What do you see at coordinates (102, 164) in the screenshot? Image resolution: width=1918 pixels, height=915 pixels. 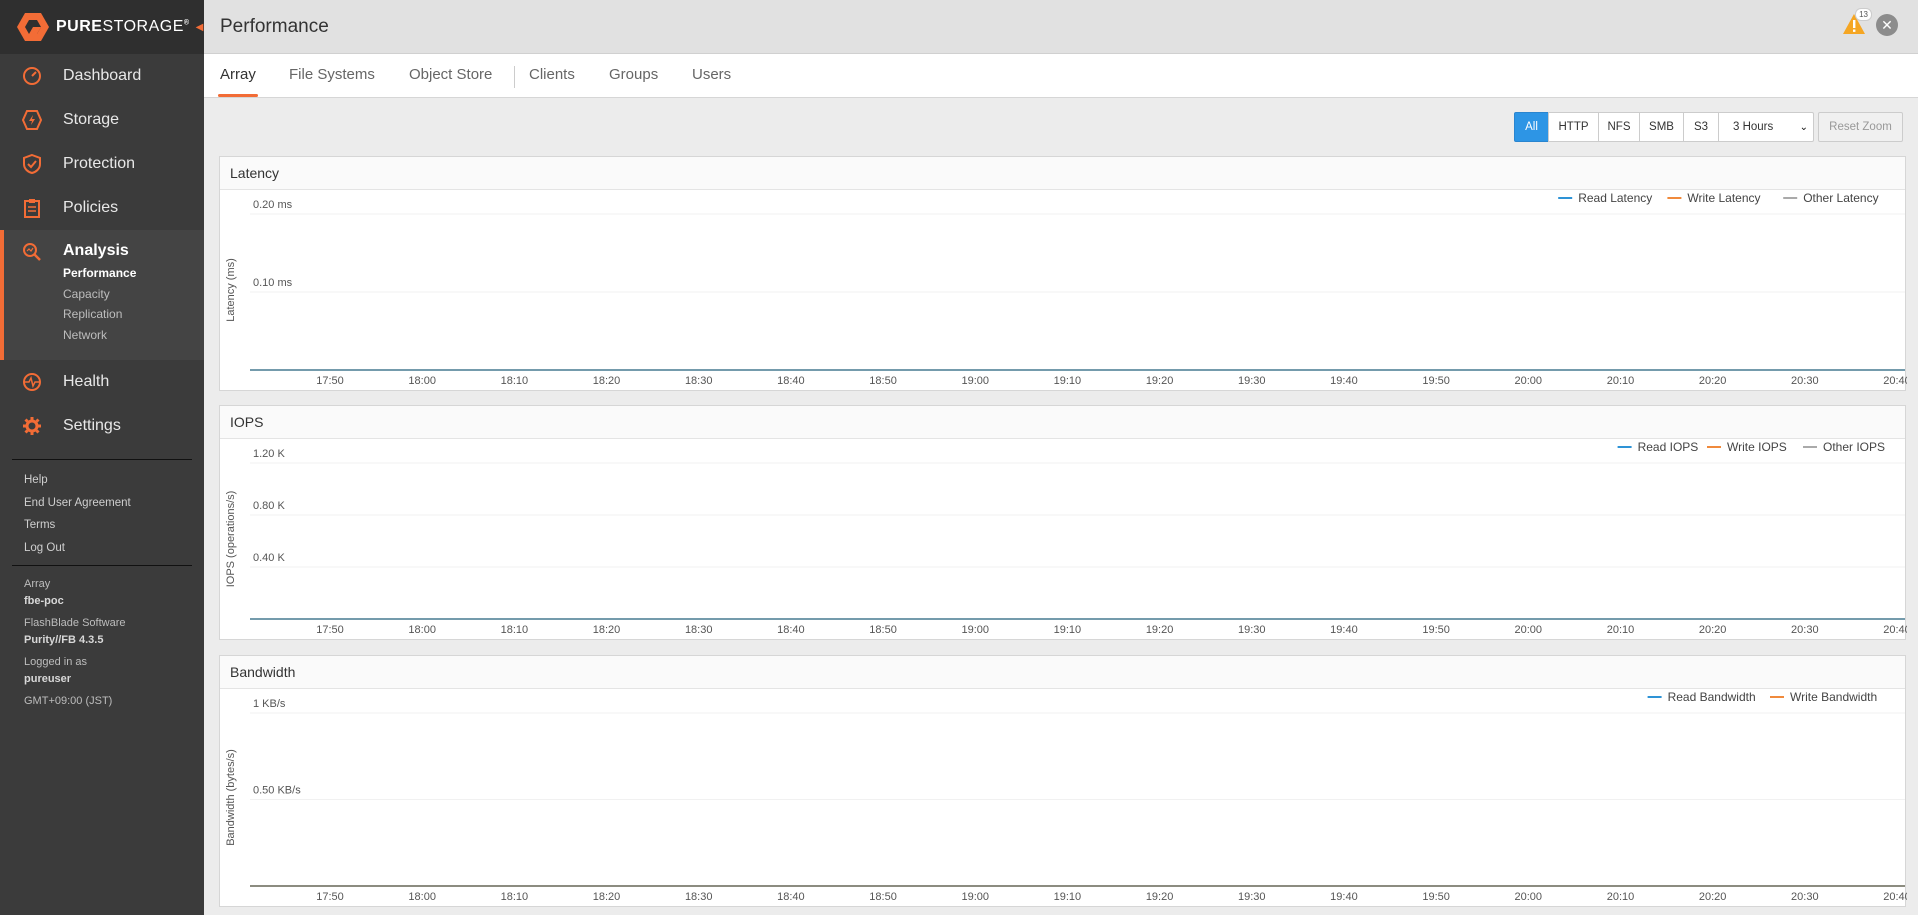 I see `sidebar-item-protection: Protection` at bounding box center [102, 164].